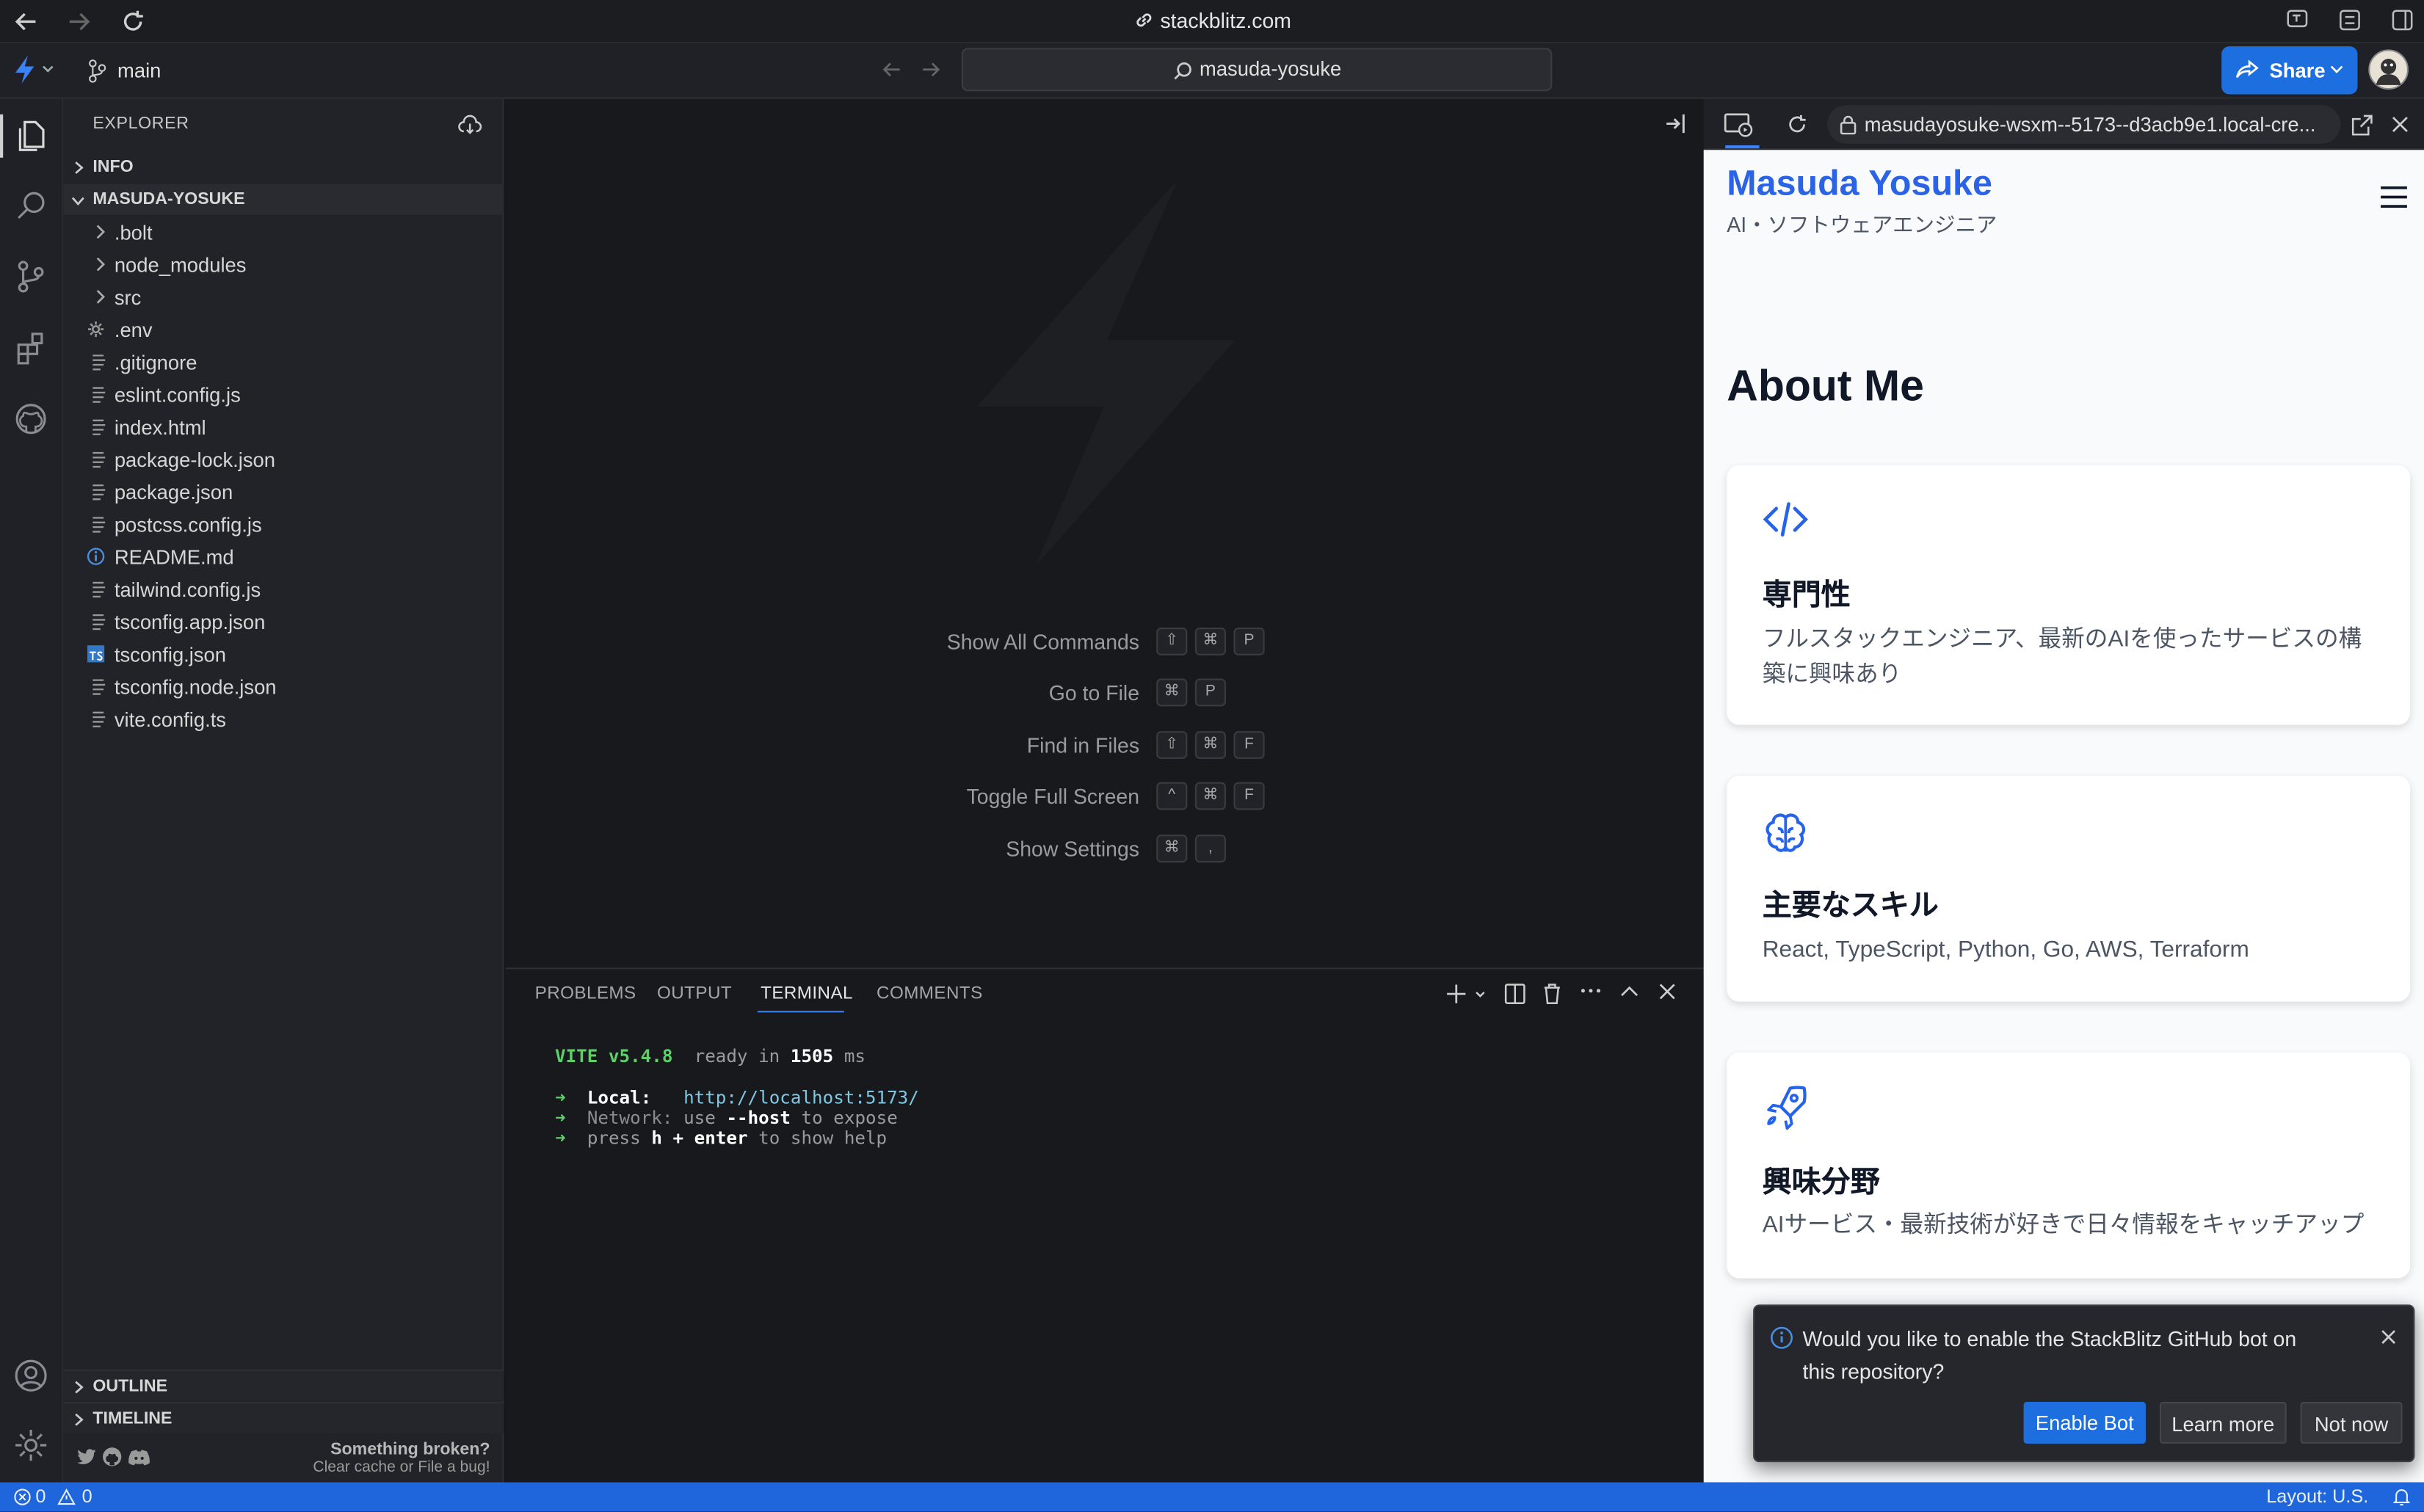 Image resolution: width=2424 pixels, height=1512 pixels. Describe the element at coordinates (284, 395) in the screenshot. I see `file-item: eslint.config.js` at that location.